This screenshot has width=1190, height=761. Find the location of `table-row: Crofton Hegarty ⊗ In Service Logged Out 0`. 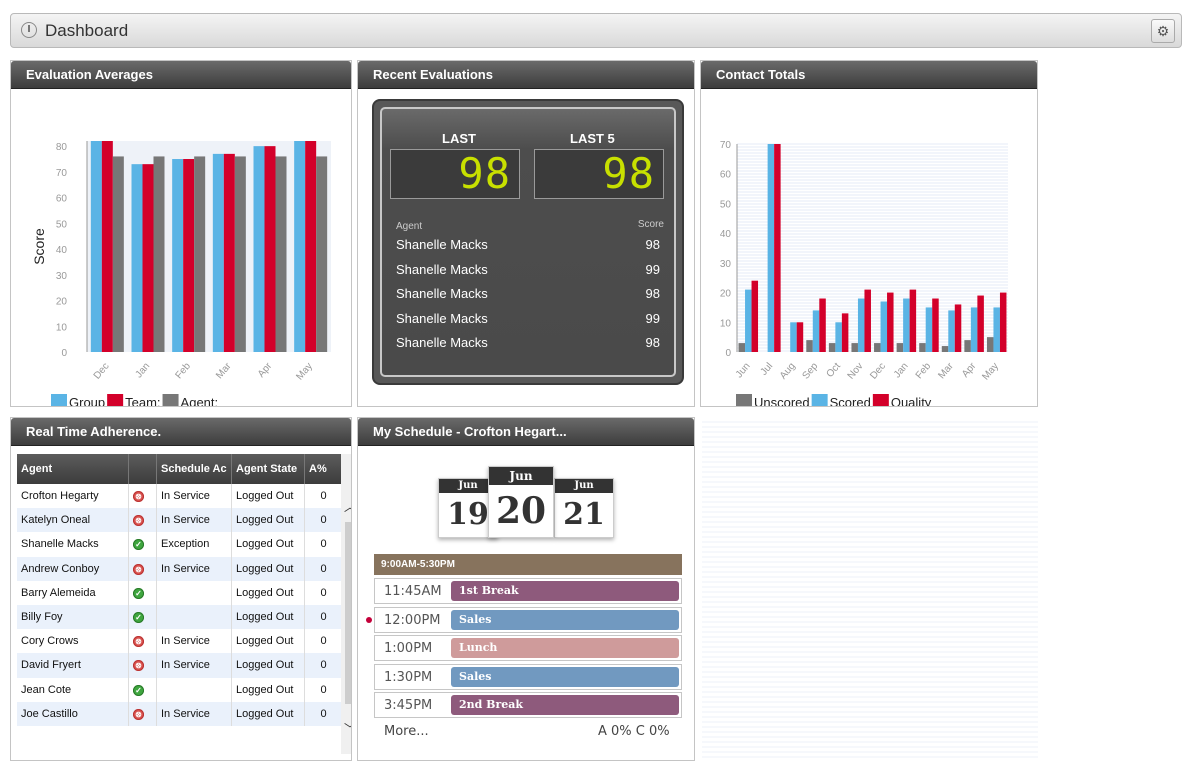

table-row: Crofton Hegarty ⊗ In Service Logged Out 0 is located at coordinates (180, 496).